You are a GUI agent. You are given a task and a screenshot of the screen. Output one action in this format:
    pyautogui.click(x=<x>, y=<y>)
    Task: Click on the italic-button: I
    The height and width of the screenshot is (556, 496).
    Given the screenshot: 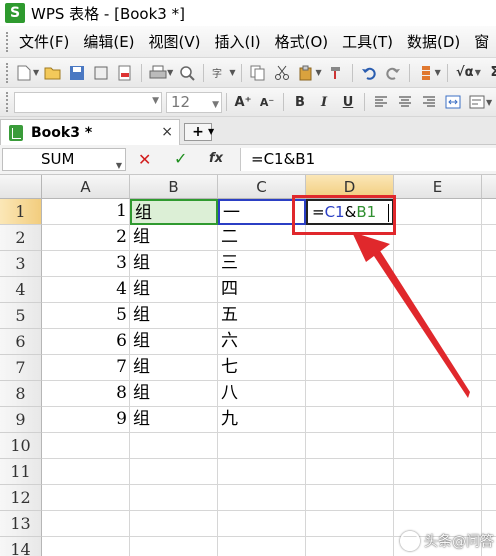 What is the action you would take?
    pyautogui.click(x=324, y=102)
    